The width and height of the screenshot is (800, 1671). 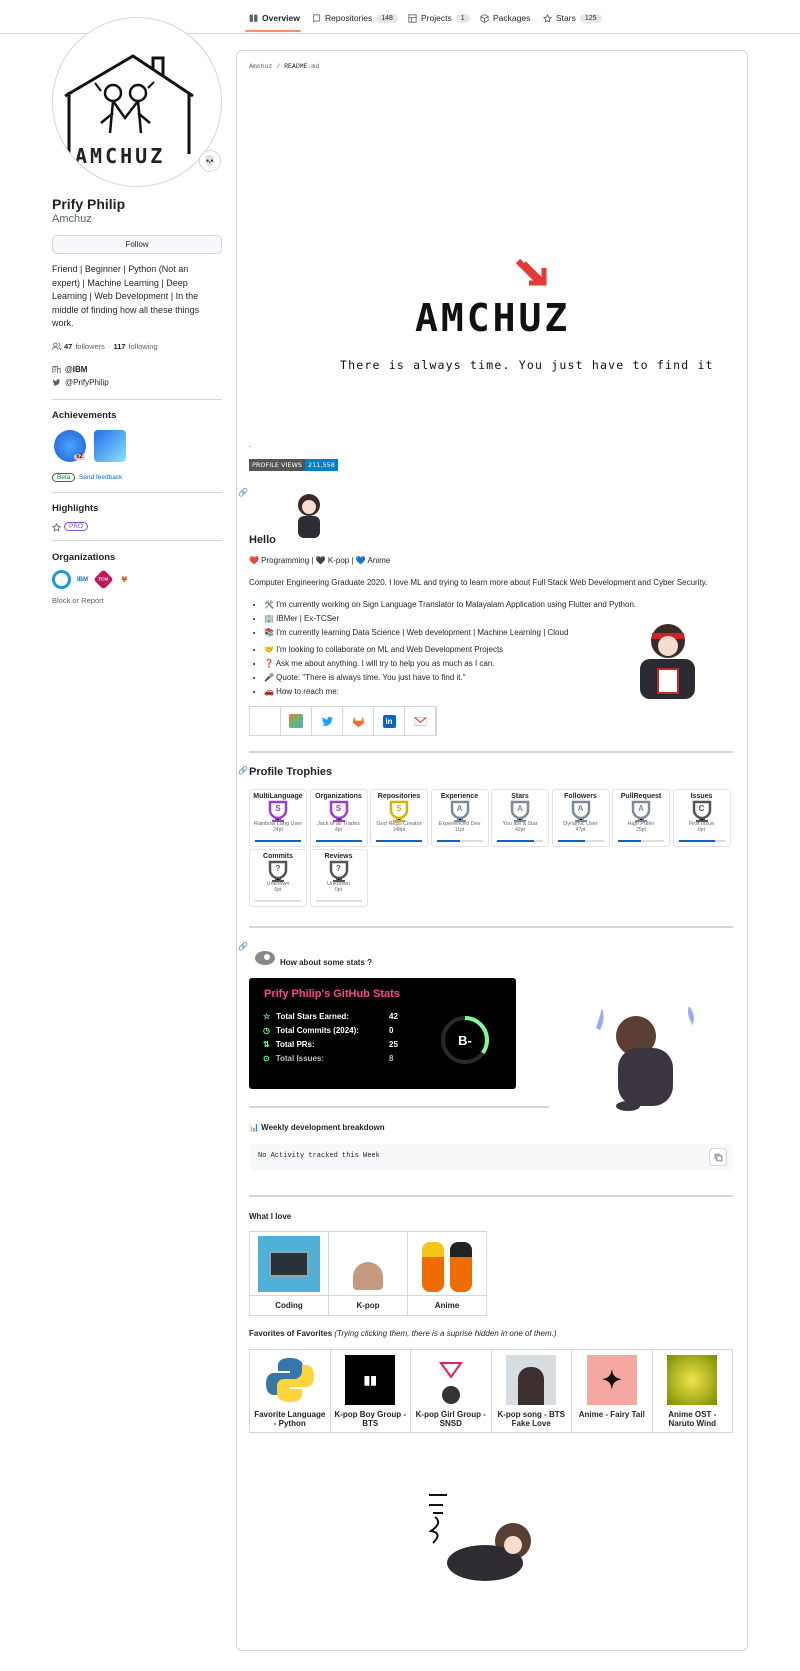 What do you see at coordinates (274, 18) in the screenshot?
I see `tab-overview: Overview` at bounding box center [274, 18].